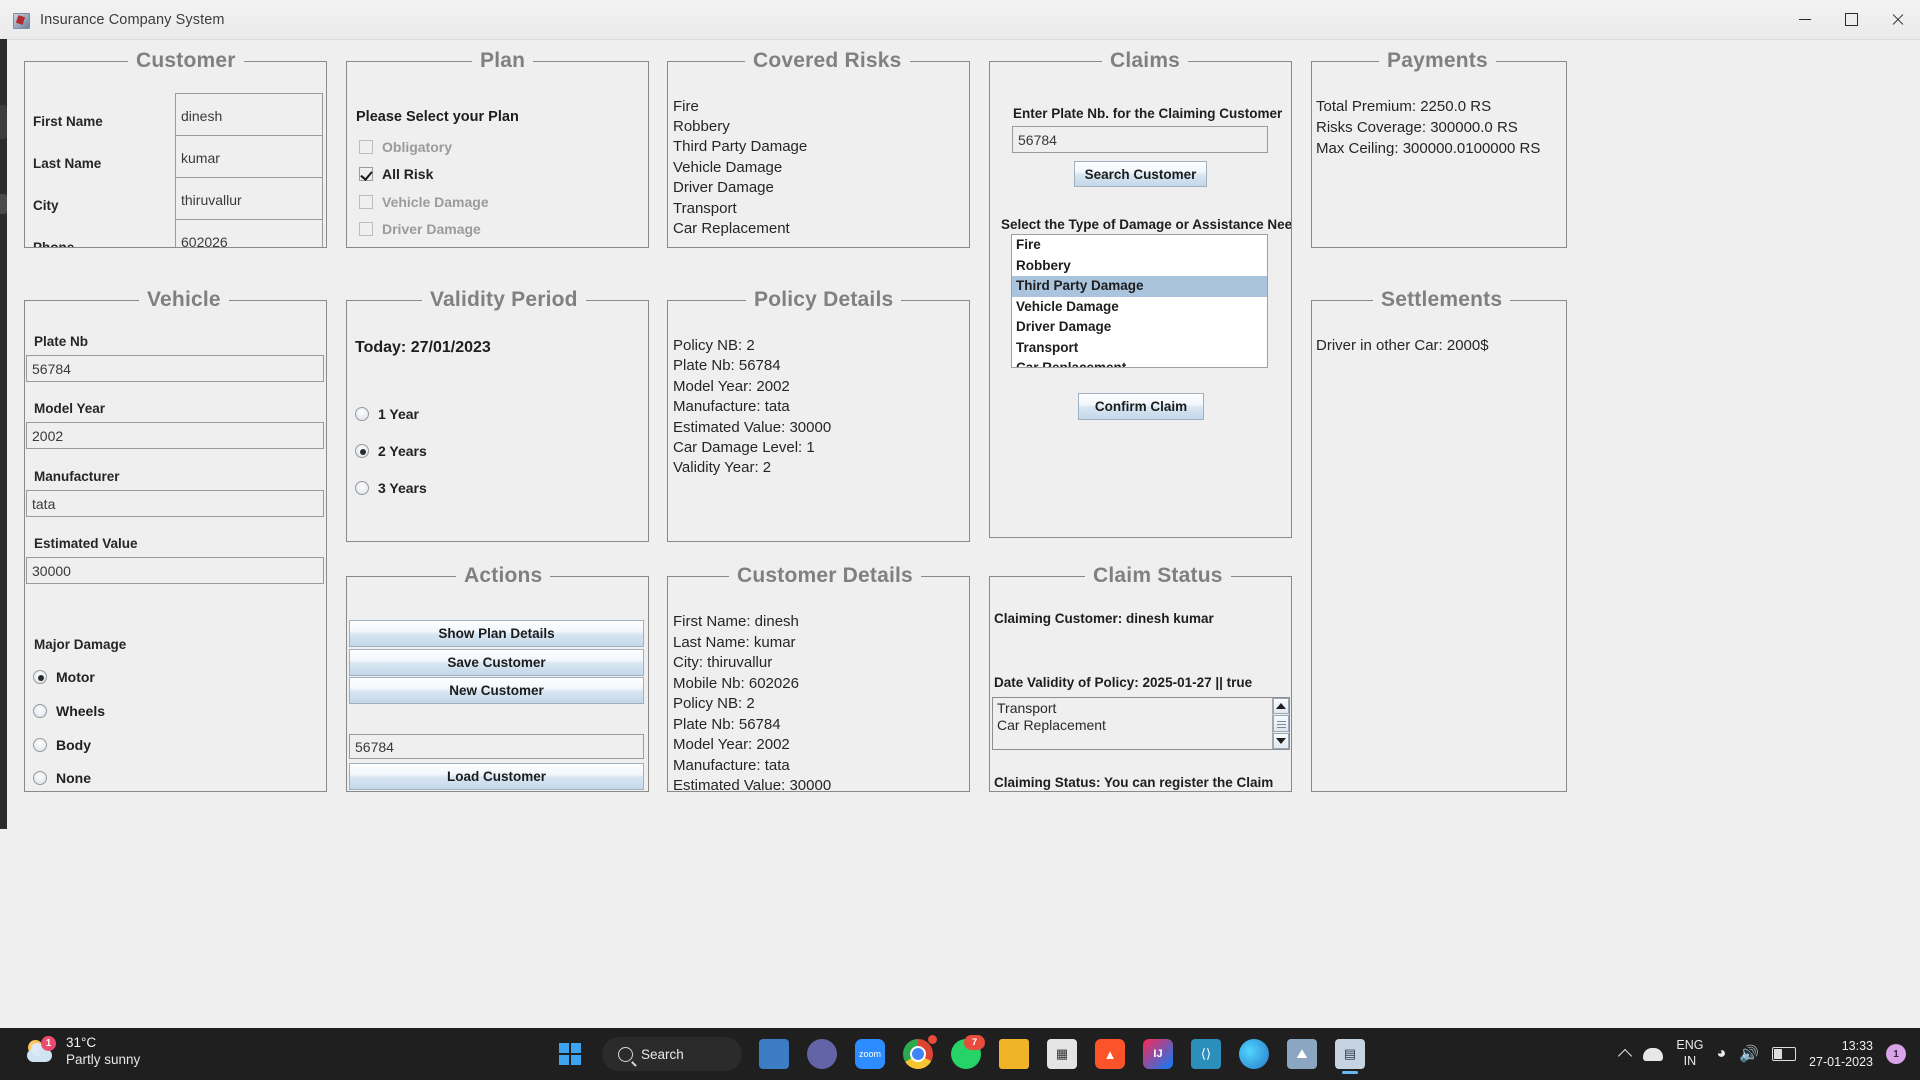 Image resolution: width=1920 pixels, height=1080 pixels. I want to click on taskbar-app-vs-code: ⟨⟩, so click(1206, 1054).